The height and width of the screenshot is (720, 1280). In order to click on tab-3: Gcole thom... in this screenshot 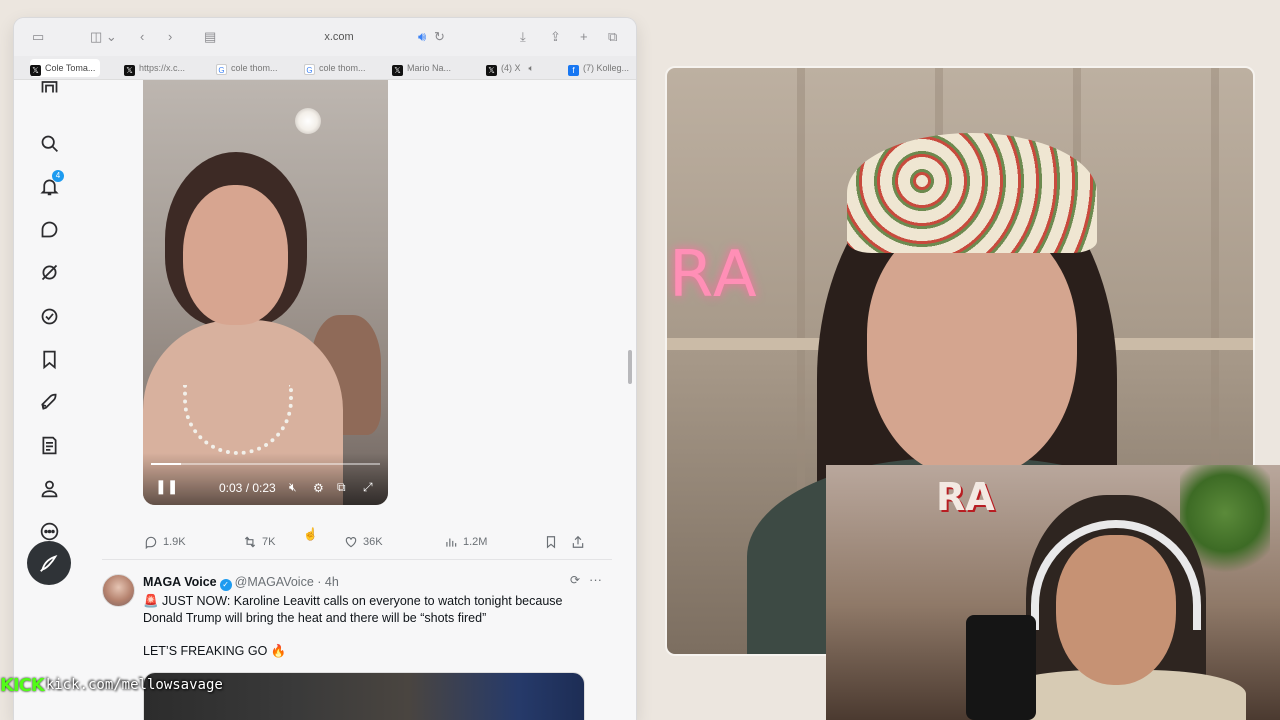, I will do `click(339, 68)`.